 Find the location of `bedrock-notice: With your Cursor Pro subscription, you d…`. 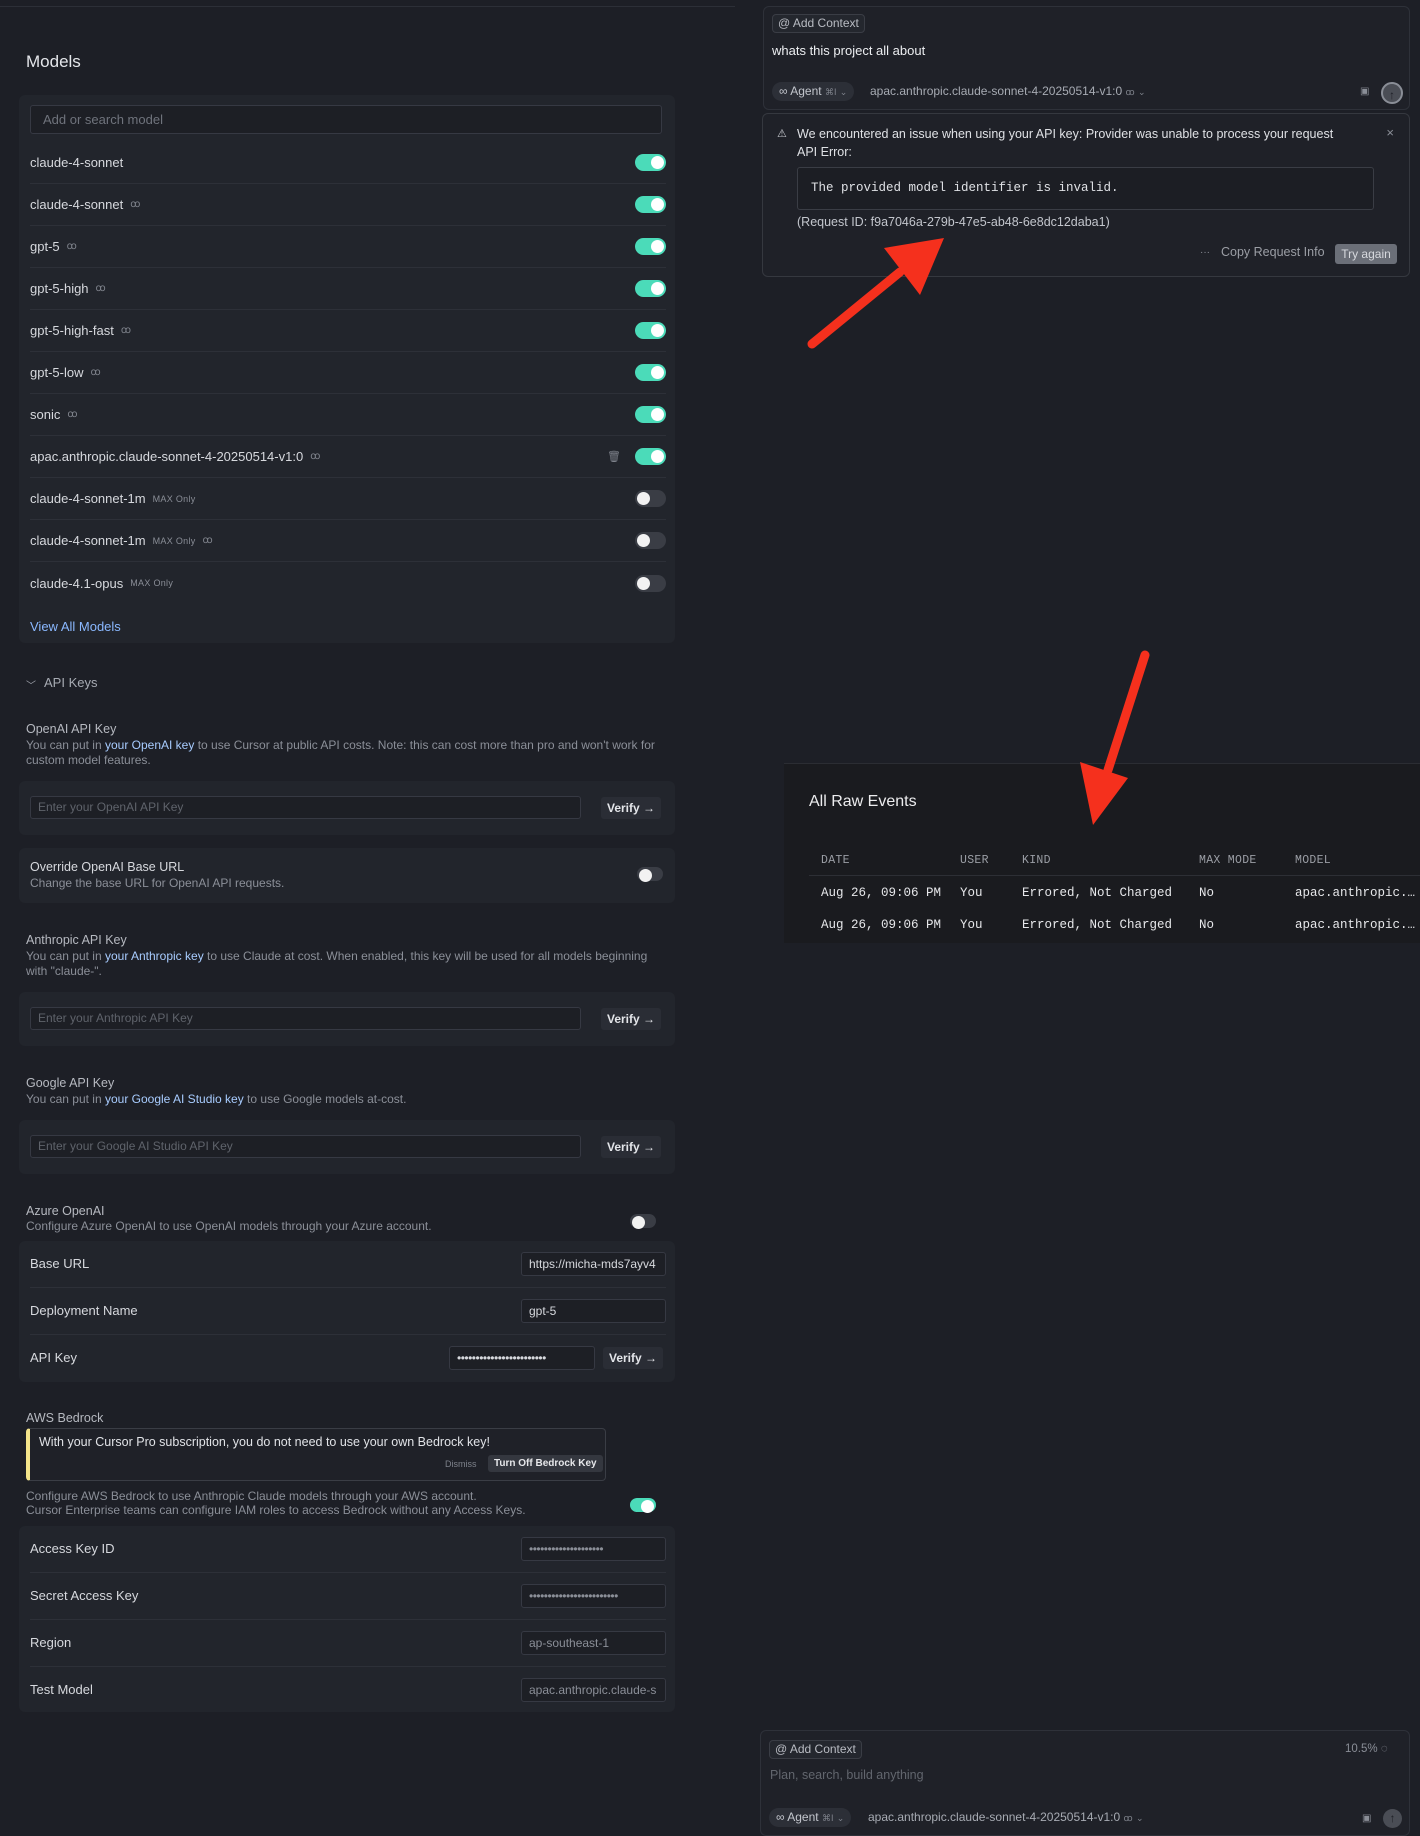

bedrock-notice: With your Cursor Pro subscription, you d… is located at coordinates (316, 1454).